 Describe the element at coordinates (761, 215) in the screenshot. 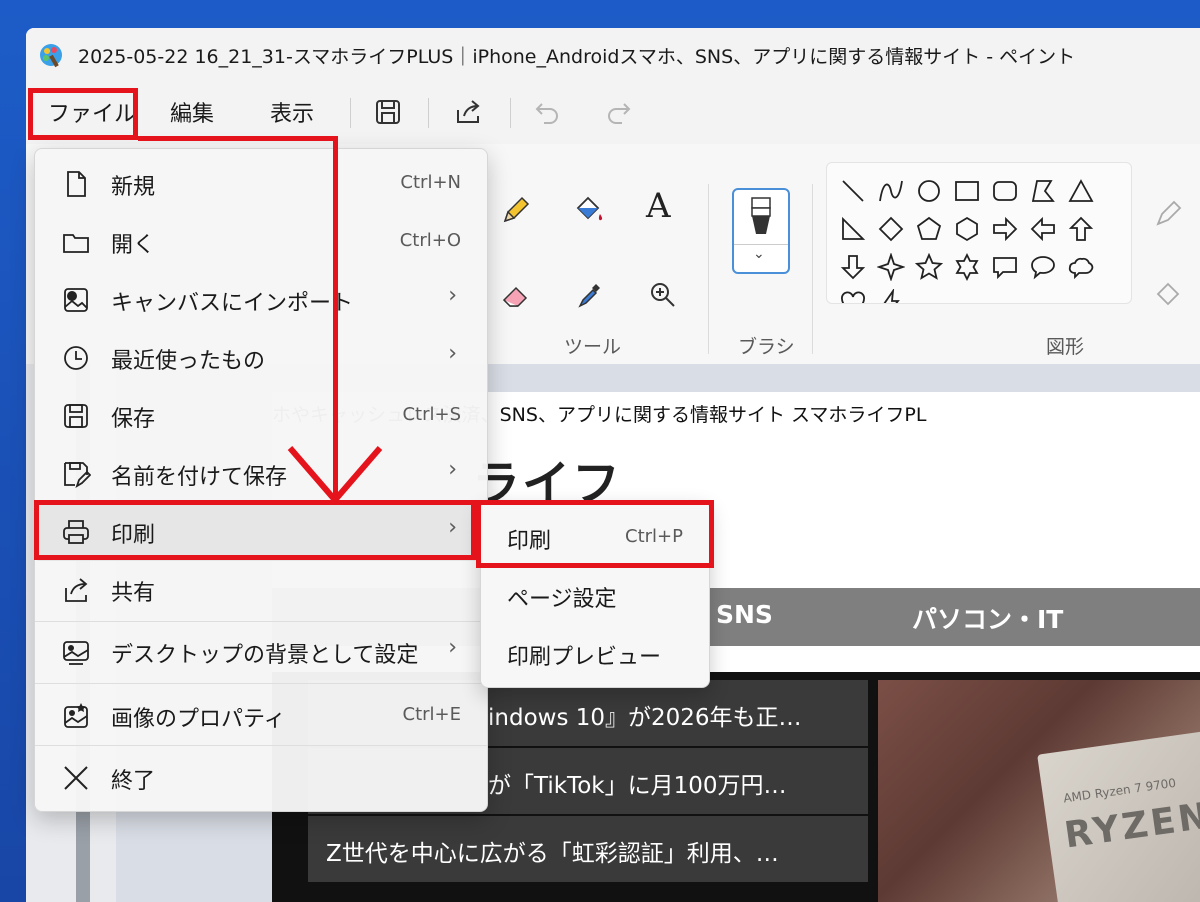

I see `brush-icon` at that location.